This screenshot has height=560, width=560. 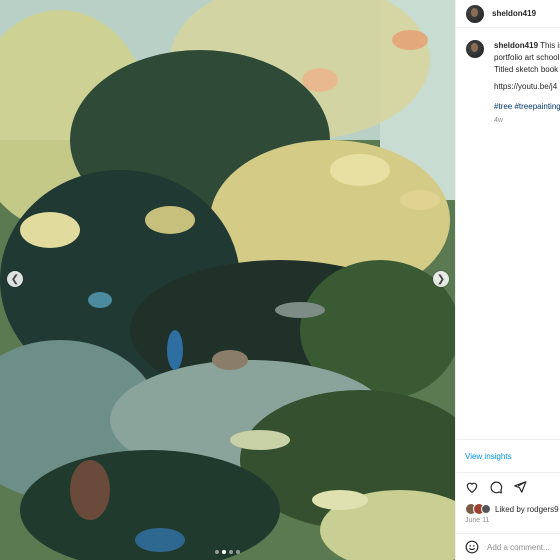 I want to click on post-header: sheldon419, so click(x=508, y=14).